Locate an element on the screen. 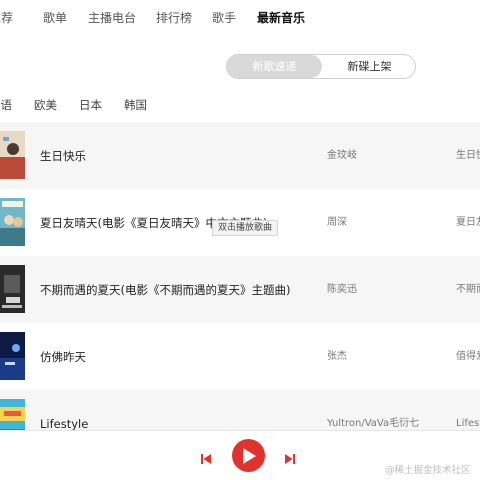  nav-tab-playlists: 歌单 is located at coordinates (55, 18).